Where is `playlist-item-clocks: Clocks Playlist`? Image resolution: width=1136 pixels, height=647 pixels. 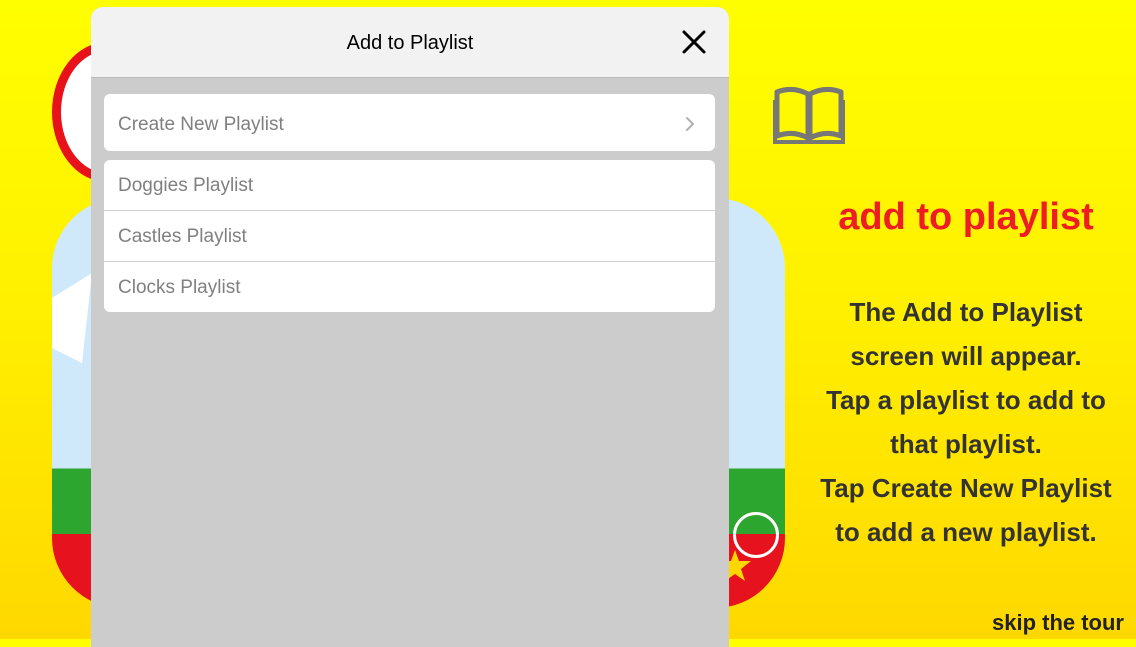
playlist-item-clocks: Clocks Playlist is located at coordinates (409, 287).